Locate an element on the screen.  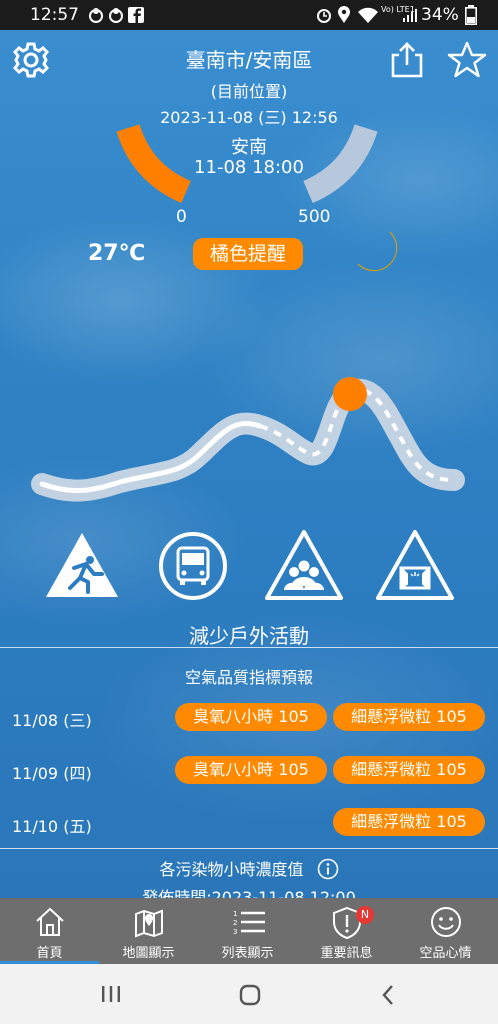
location-note: (目前位置) is located at coordinates (249, 91).